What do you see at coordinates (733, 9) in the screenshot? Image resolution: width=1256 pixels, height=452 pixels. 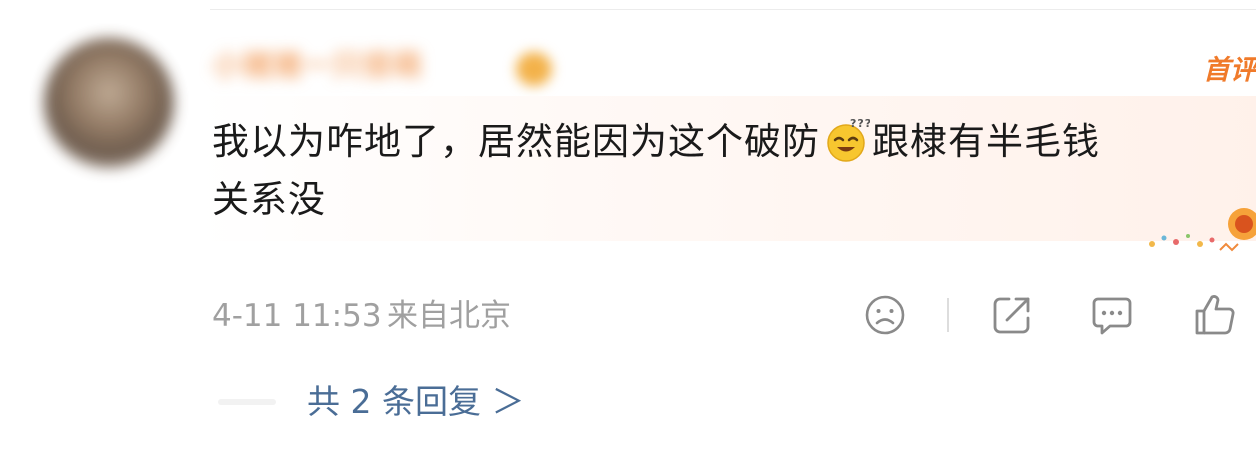 I see `top-divider` at bounding box center [733, 9].